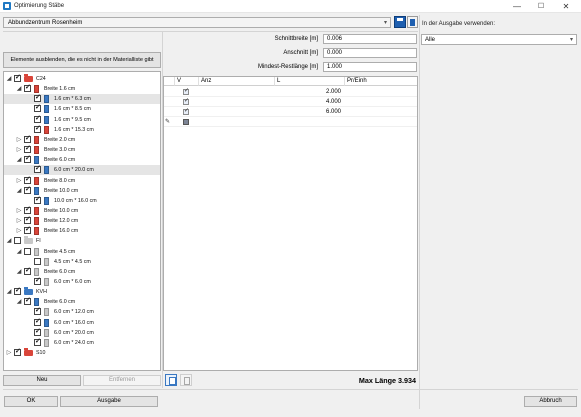  What do you see at coordinates (82, 342) in the screenshot?
I see `tree-item: 6.0 cm * 24.0 cm` at bounding box center [82, 342].